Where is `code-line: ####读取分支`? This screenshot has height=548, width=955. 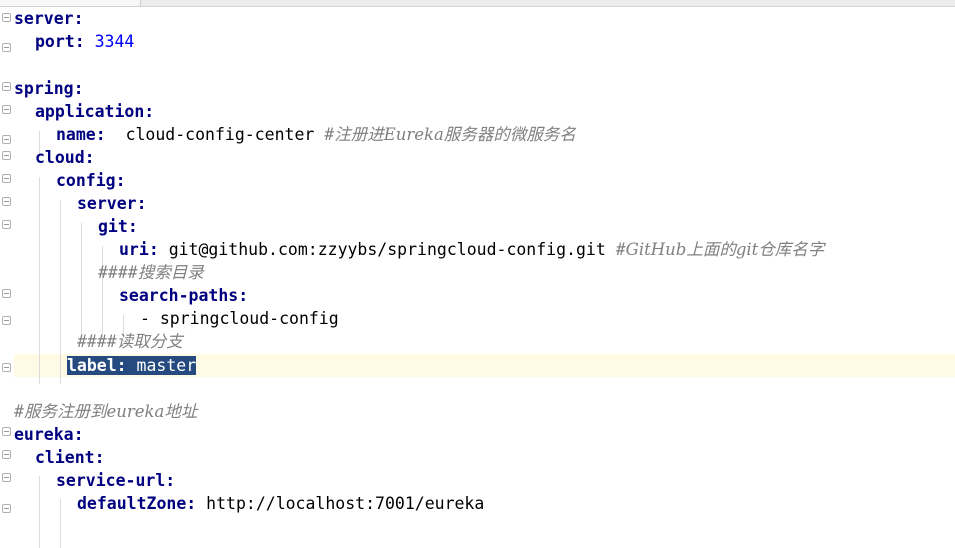 code-line: ####读取分支 is located at coordinates (98, 341).